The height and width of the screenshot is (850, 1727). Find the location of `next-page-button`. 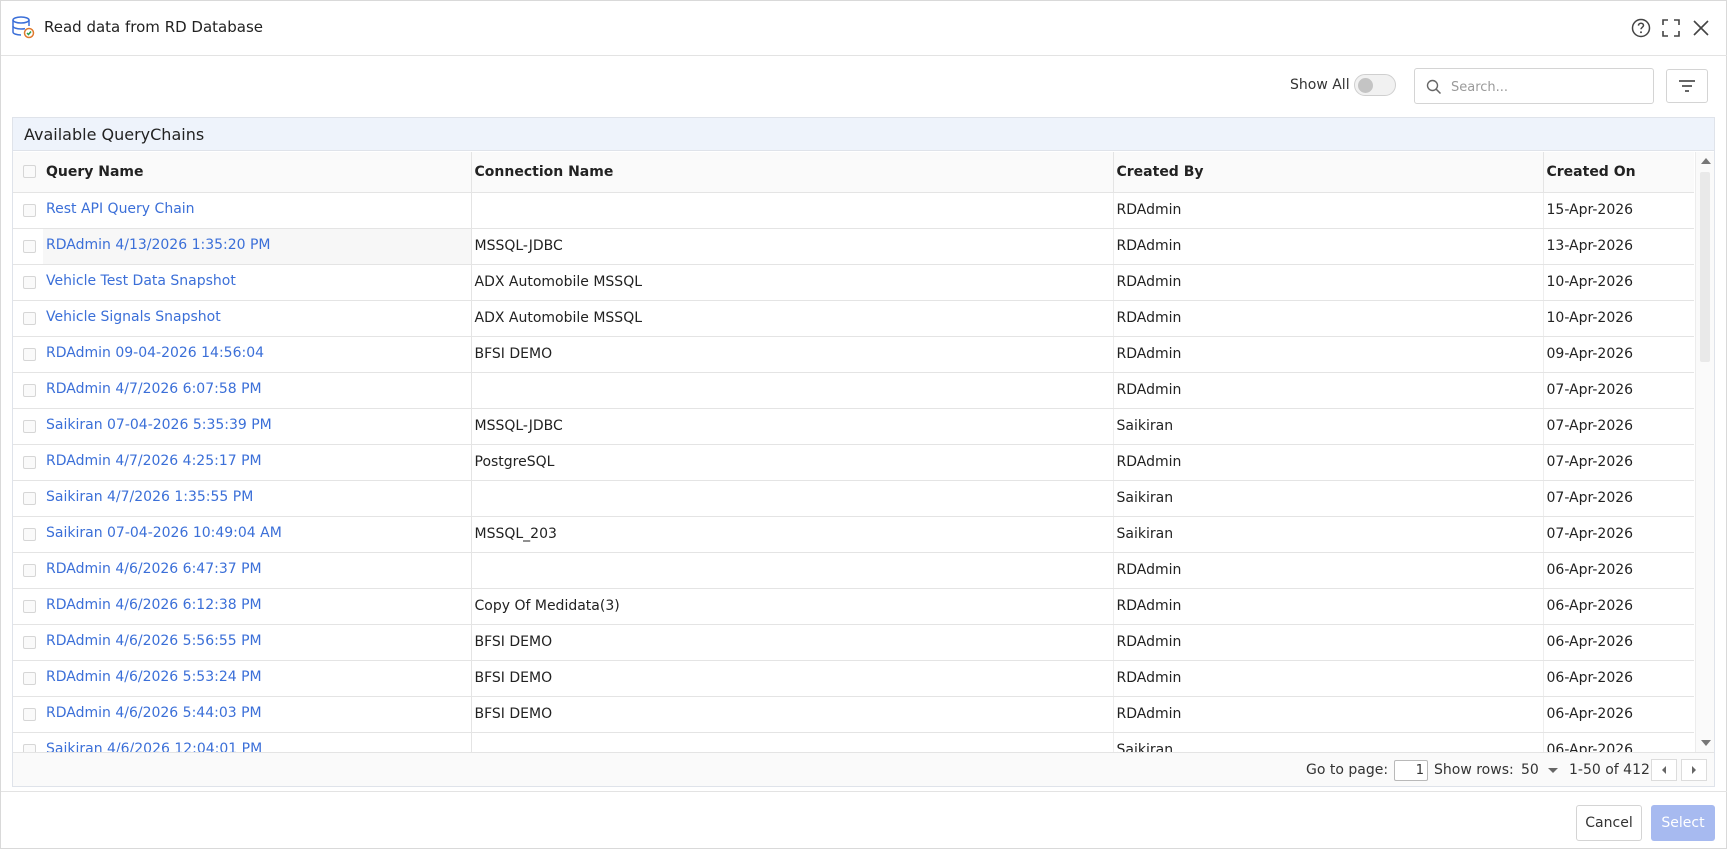

next-page-button is located at coordinates (1694, 770).